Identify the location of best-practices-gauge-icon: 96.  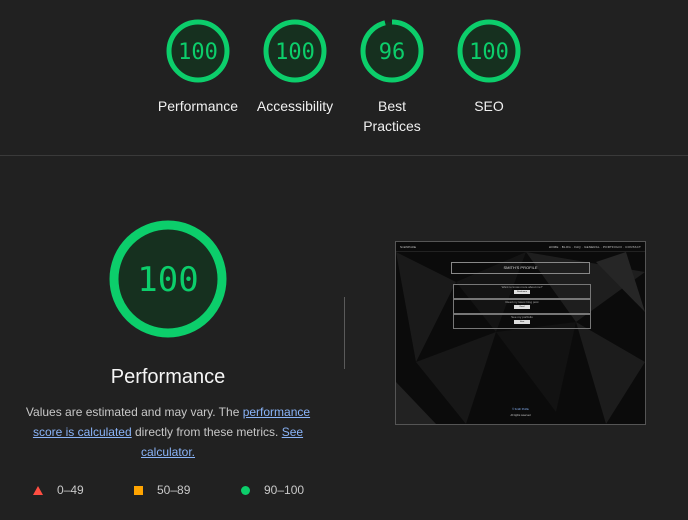
(392, 51).